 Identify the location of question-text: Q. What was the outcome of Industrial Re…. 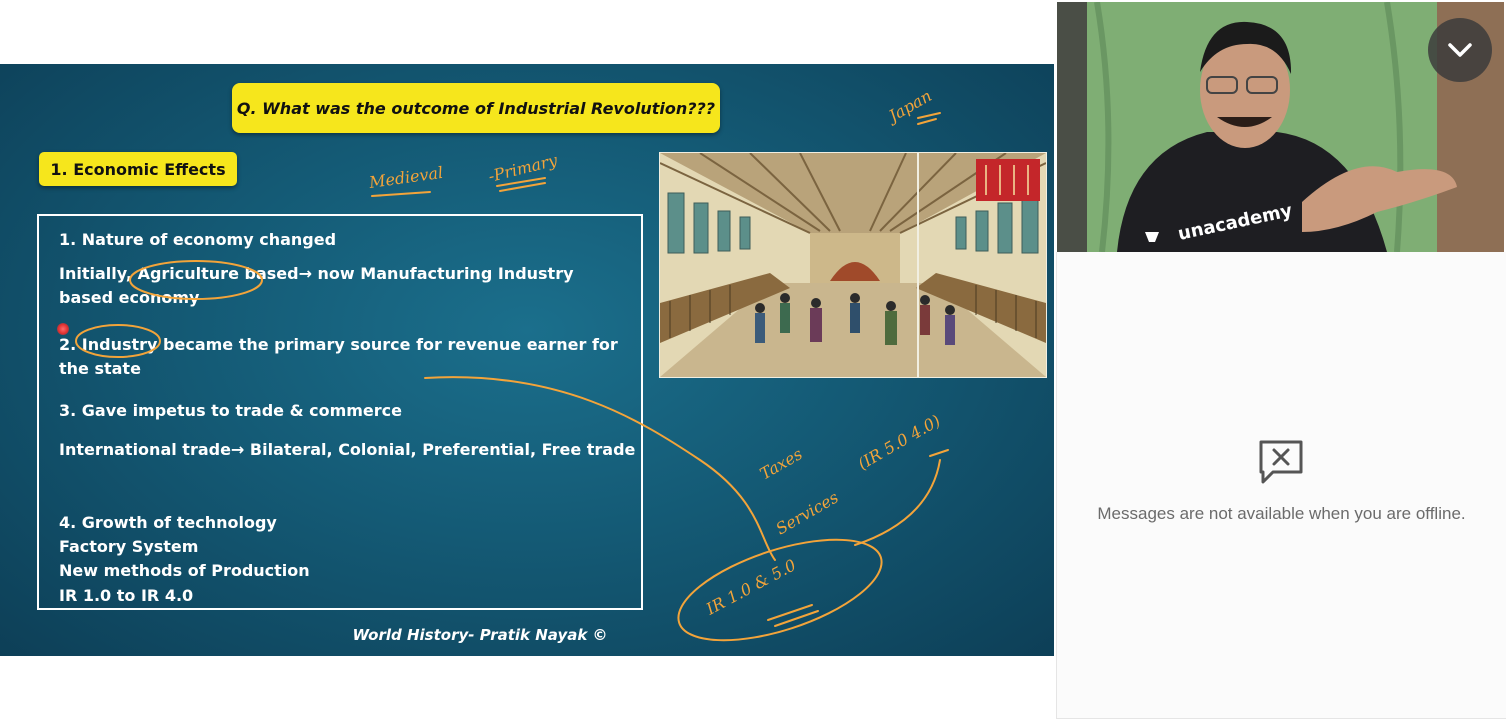
(476, 108).